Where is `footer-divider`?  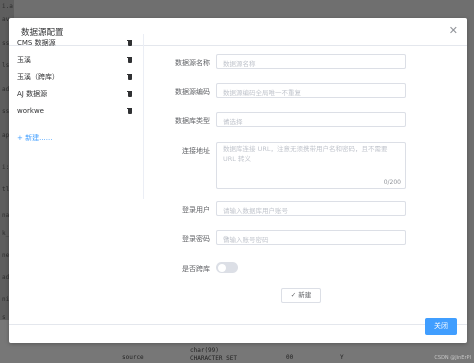 footer-divider is located at coordinates (238, 324).